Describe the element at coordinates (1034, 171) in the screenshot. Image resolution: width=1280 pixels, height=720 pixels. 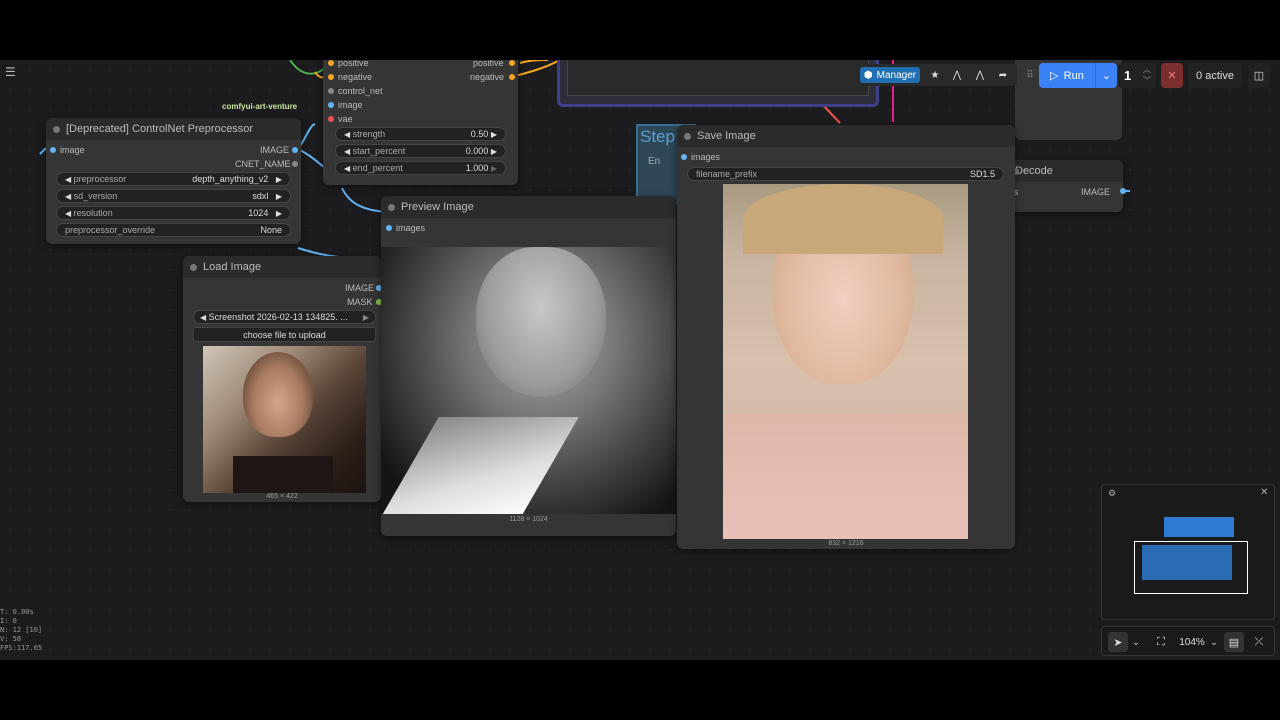
I see `decode-title-text: Decode` at that location.